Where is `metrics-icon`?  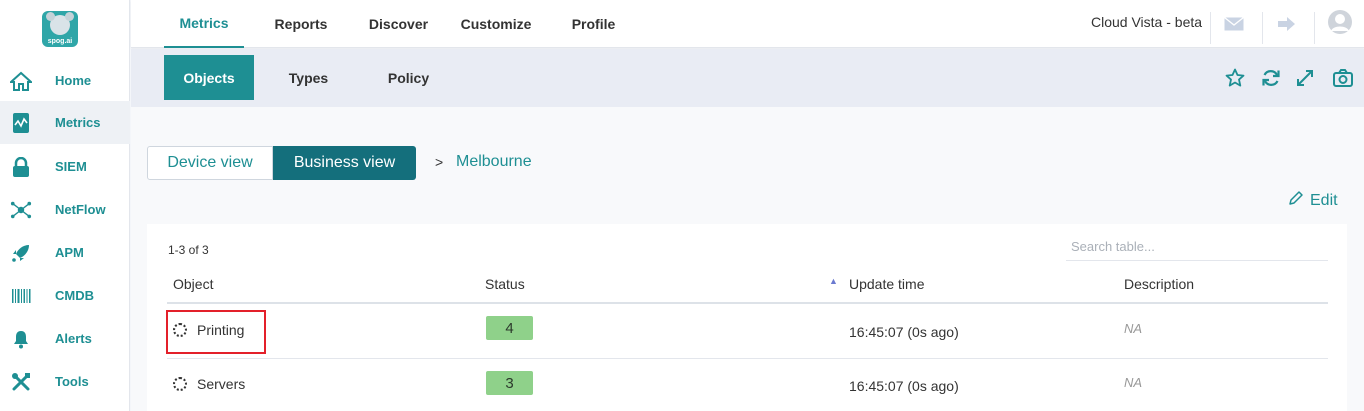
metrics-icon is located at coordinates (21, 123).